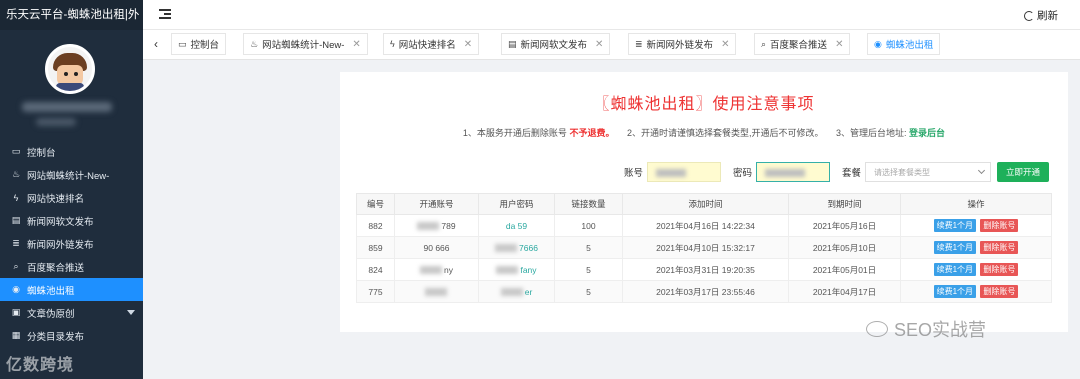 The height and width of the screenshot is (379, 1080). What do you see at coordinates (516, 225) in the screenshot?
I see `cell-password: da 59` at bounding box center [516, 225].